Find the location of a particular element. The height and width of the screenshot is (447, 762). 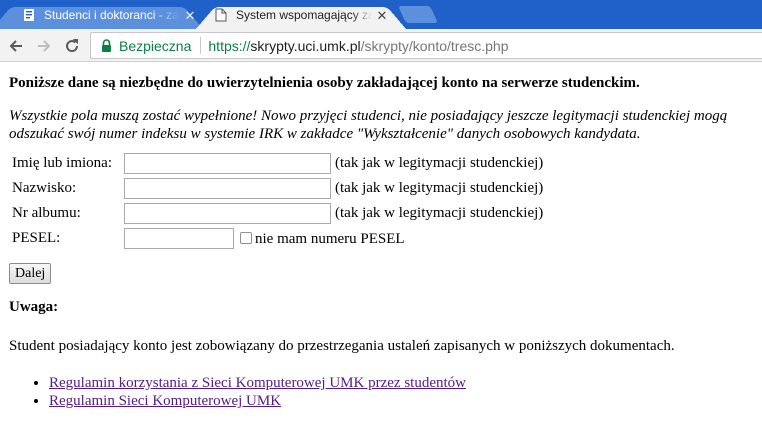

arrow-right-icon is located at coordinates (44, 46).